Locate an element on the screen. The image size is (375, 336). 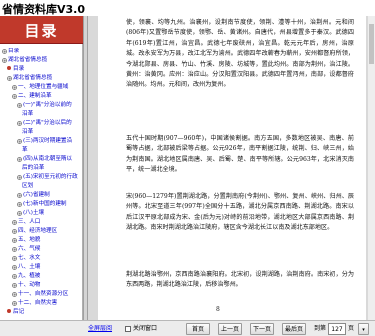
toc-item-label: 沿革 is located at coordinates (28, 114).